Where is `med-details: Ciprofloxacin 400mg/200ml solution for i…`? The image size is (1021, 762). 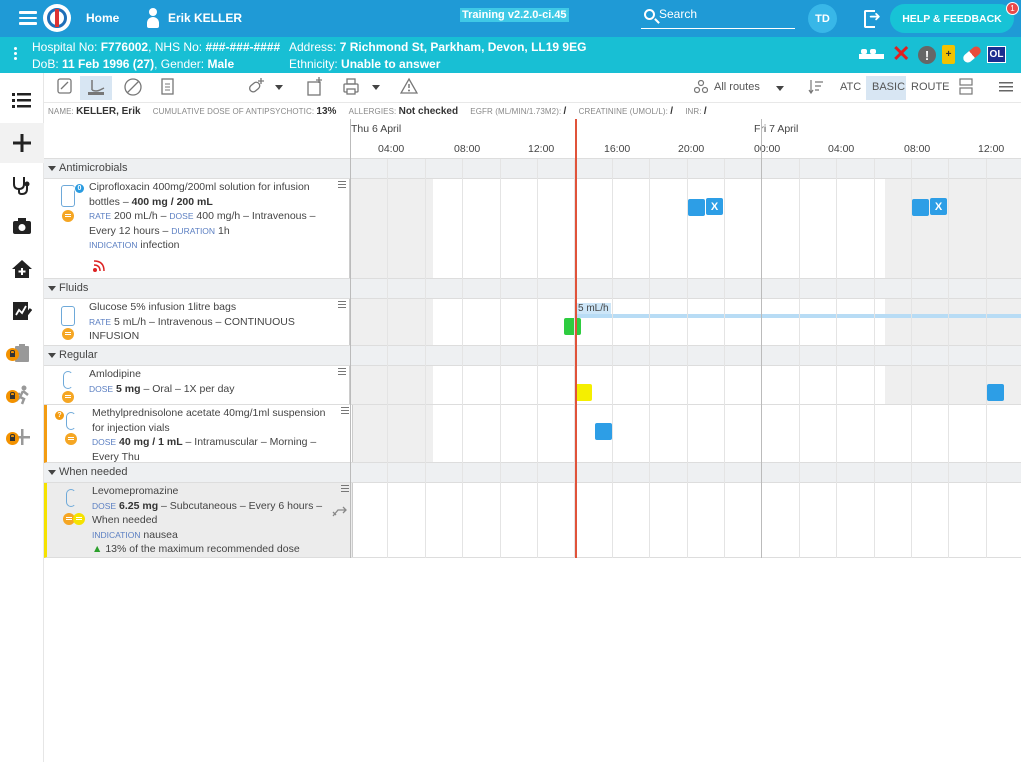 med-details: Ciprofloxacin 400mg/200ml solution for i… is located at coordinates (209, 216).